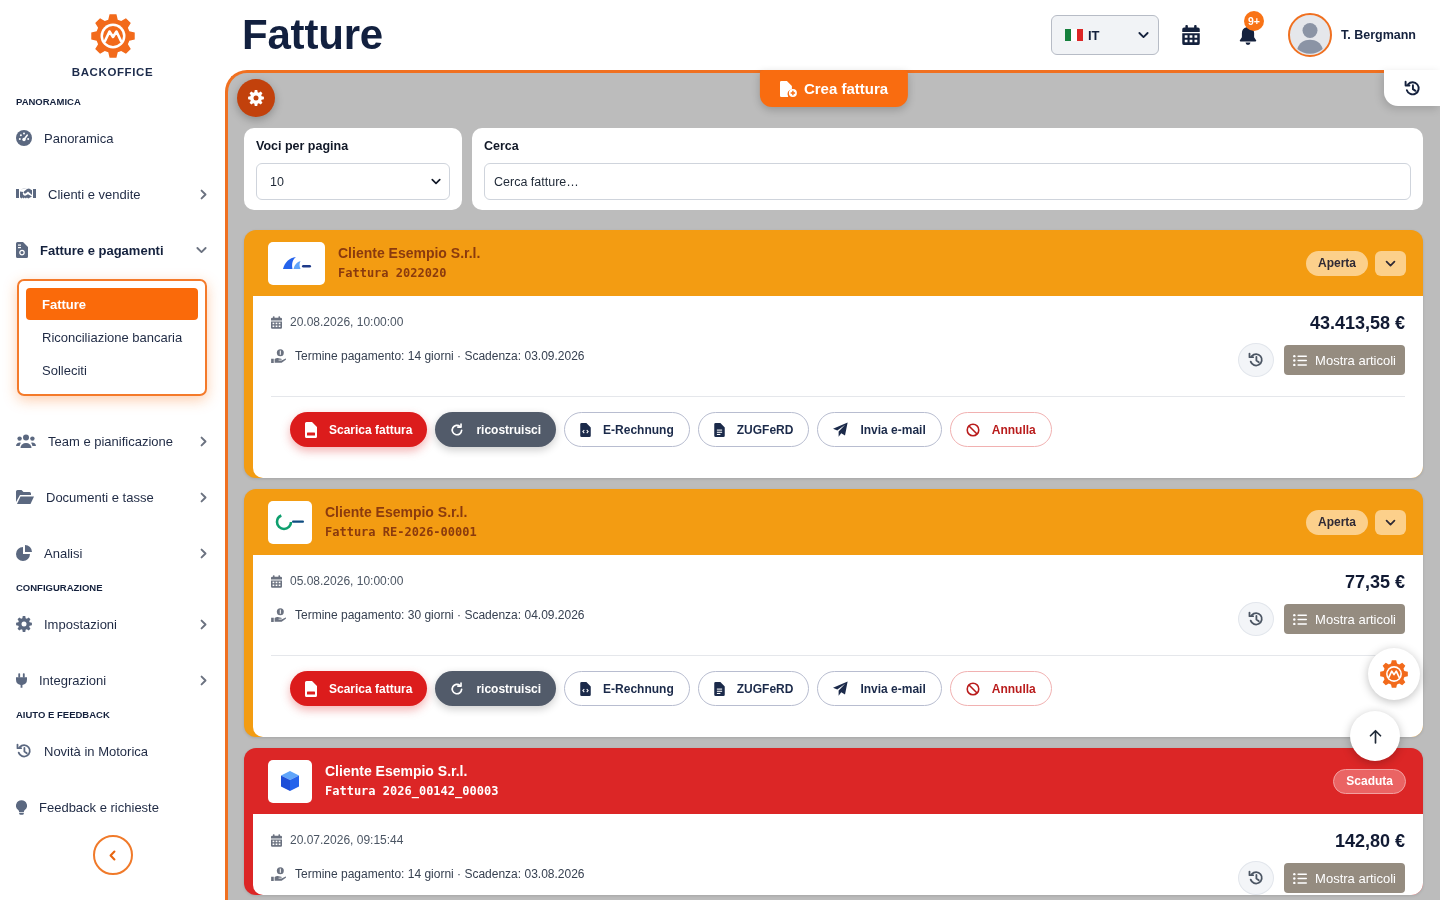 The height and width of the screenshot is (900, 1440). I want to click on nav-item: Documenti e tasse, so click(111, 497).